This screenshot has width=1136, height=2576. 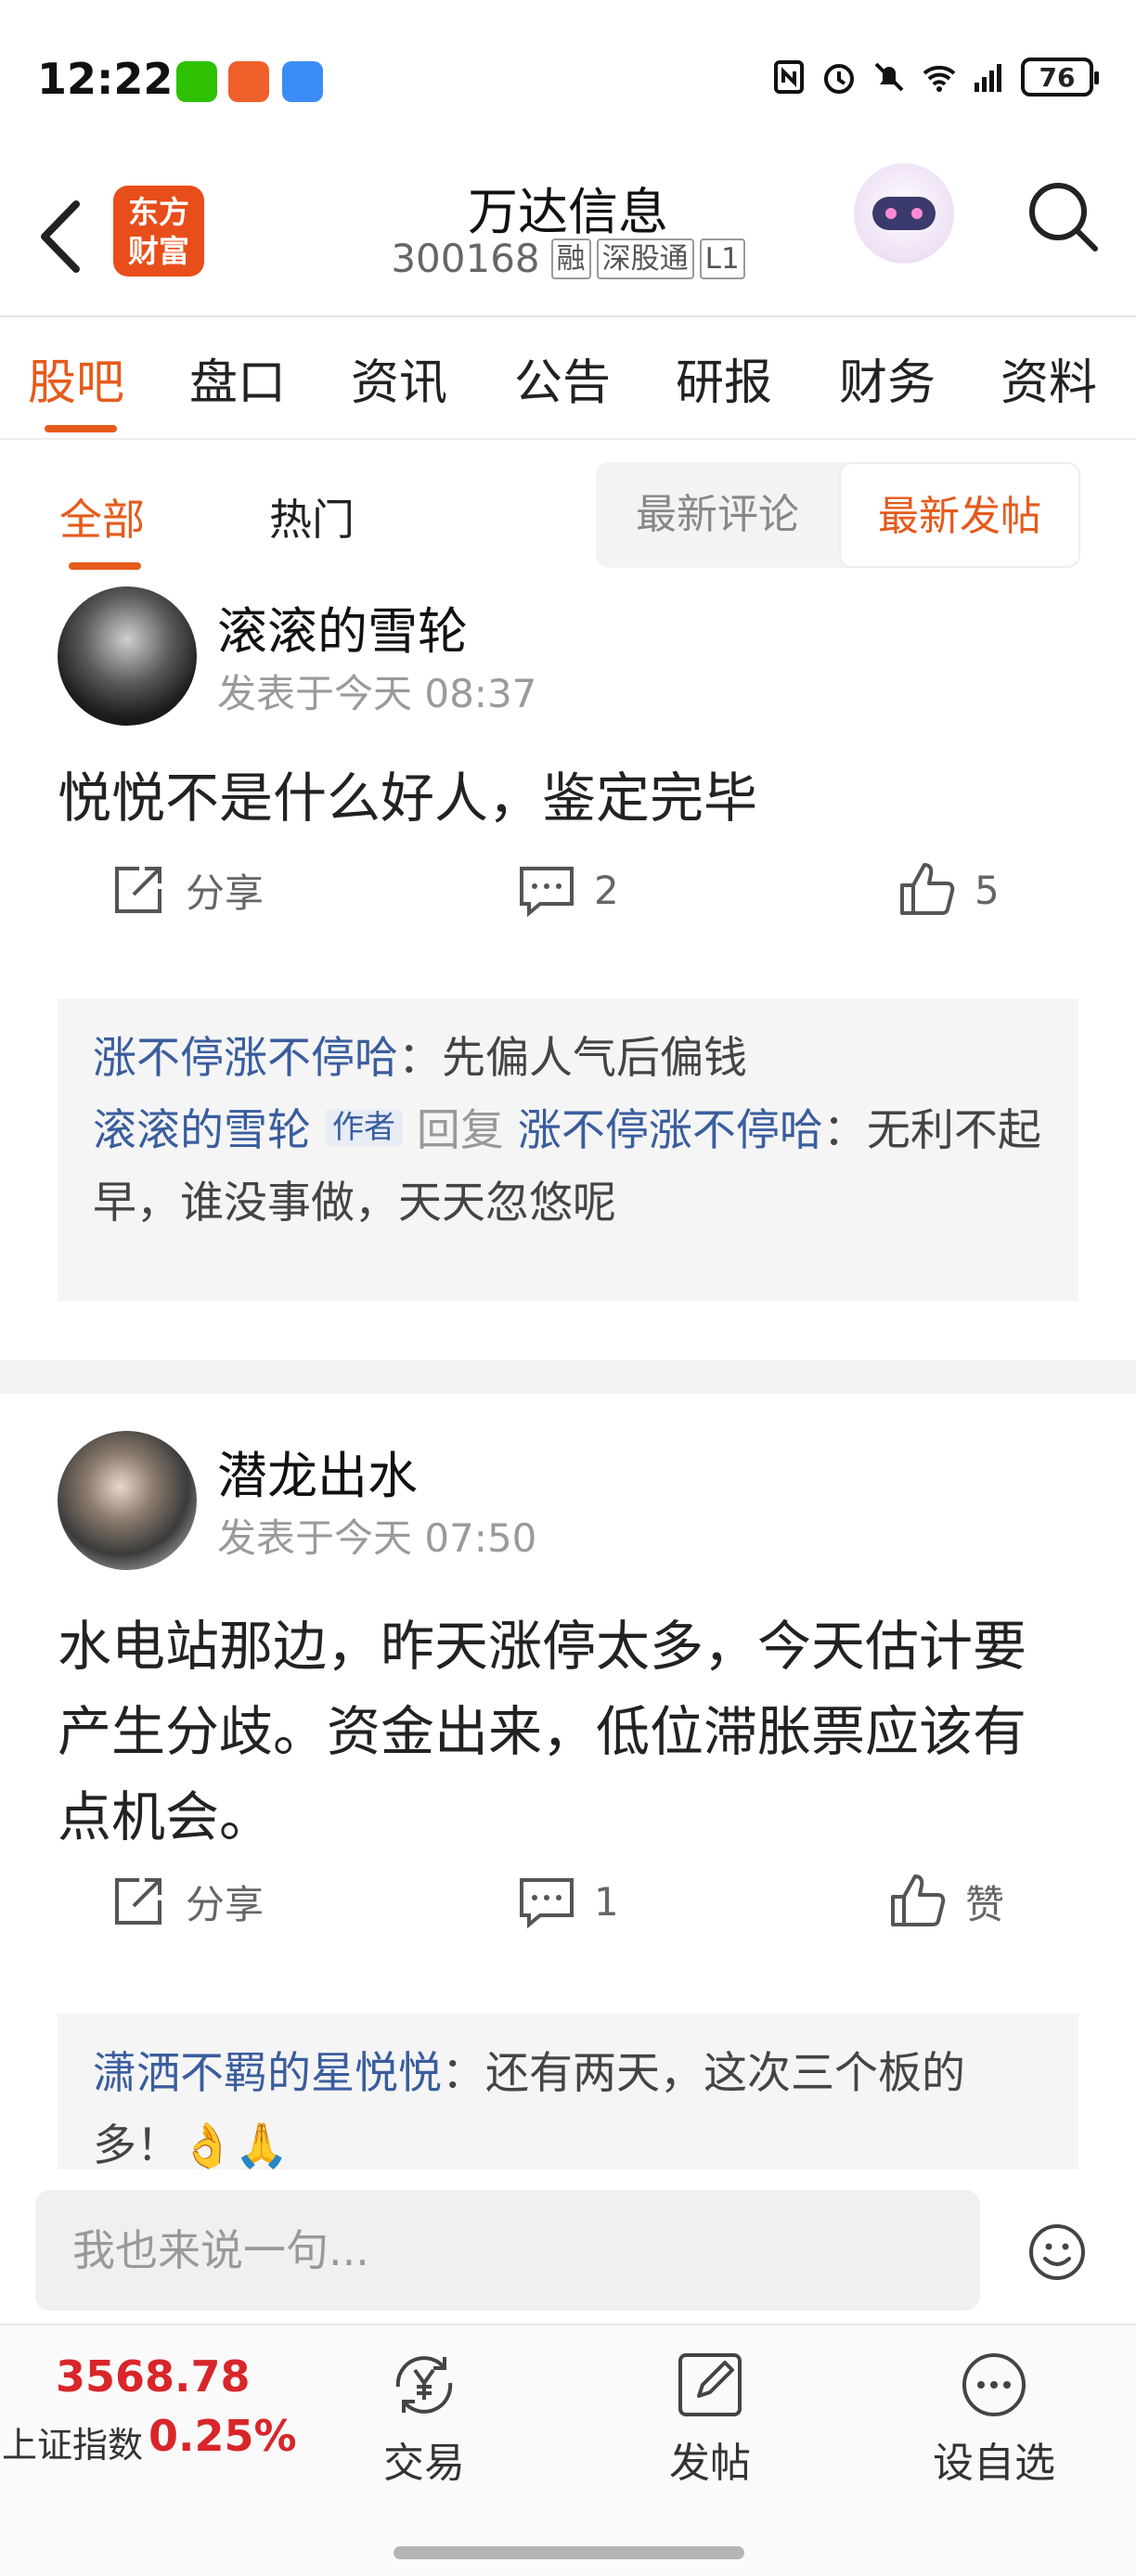 I want to click on author-badge: 作者, so click(x=363, y=1127).